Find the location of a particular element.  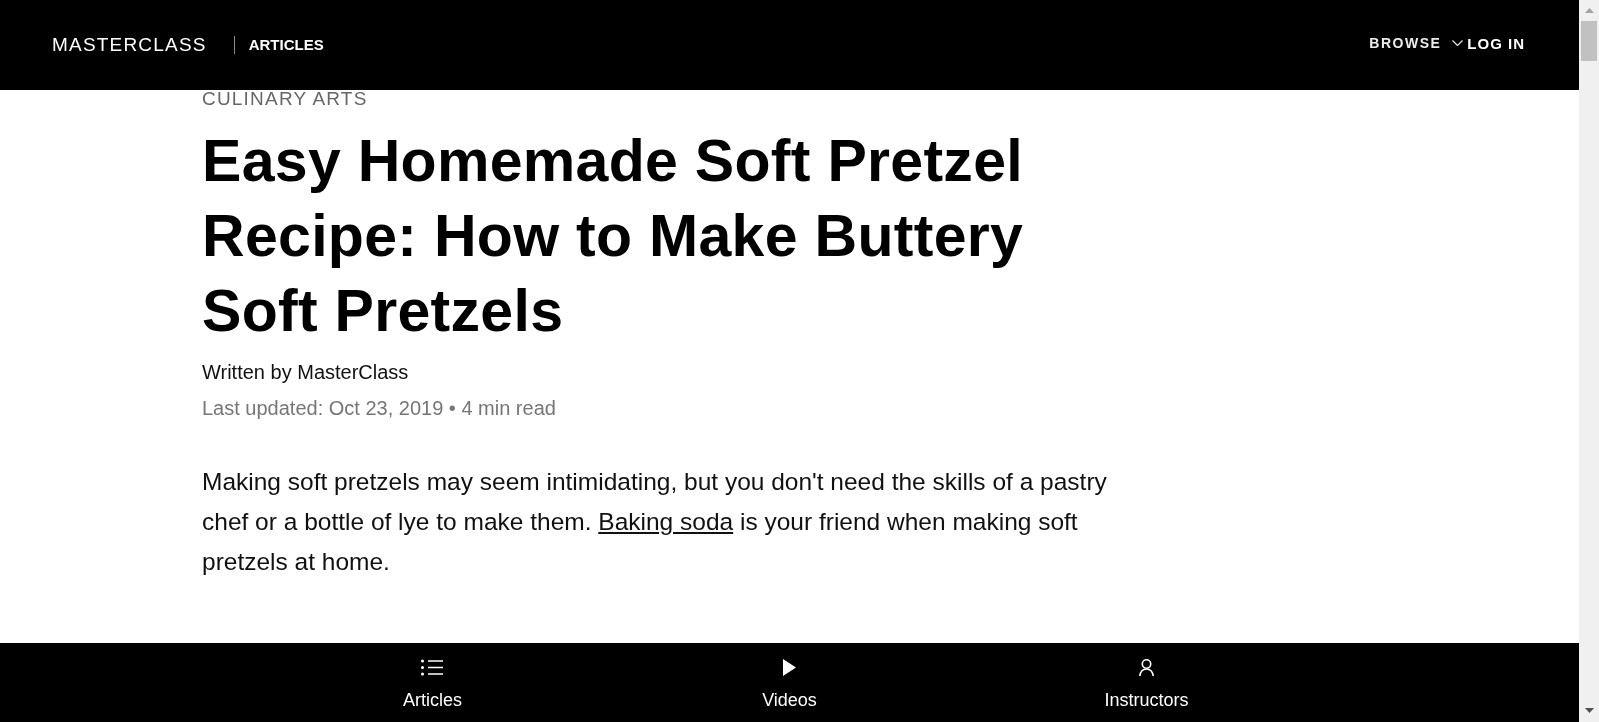

login-link: LOG IN is located at coordinates (1496, 43).